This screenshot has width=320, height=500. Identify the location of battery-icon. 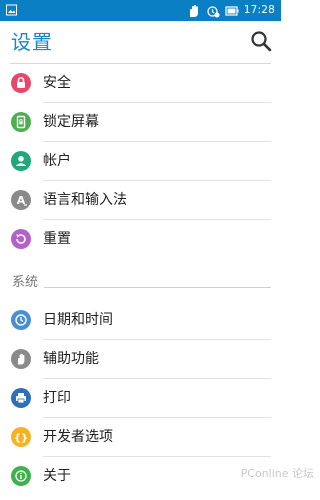
(232, 10).